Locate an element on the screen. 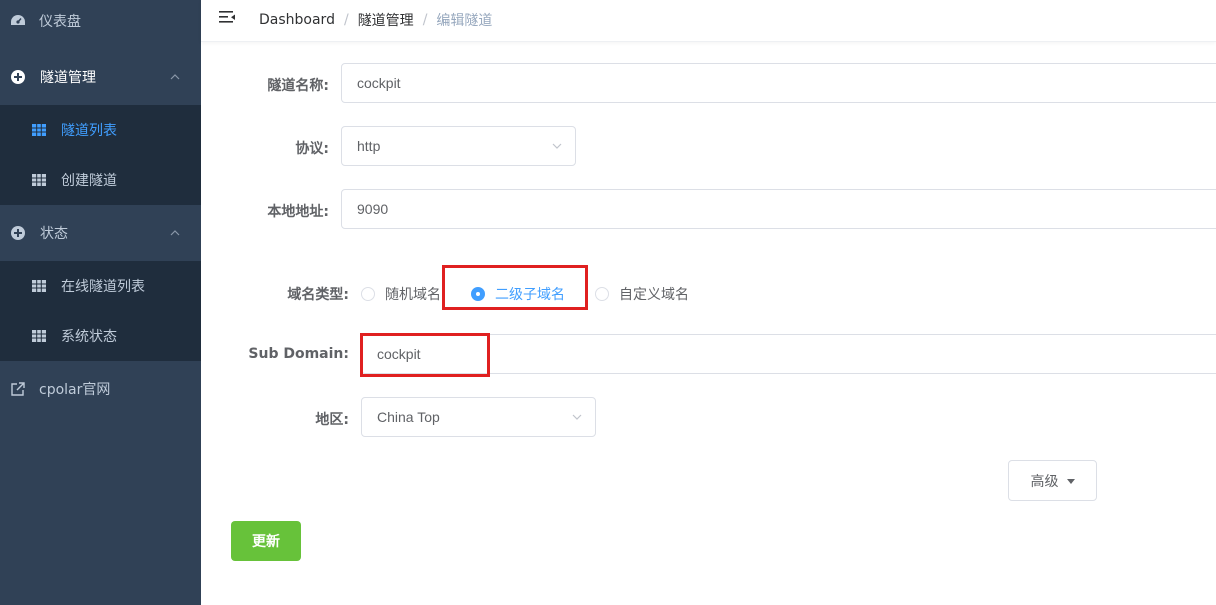 This screenshot has height=605, width=1216. region-value: China Top is located at coordinates (408, 417).